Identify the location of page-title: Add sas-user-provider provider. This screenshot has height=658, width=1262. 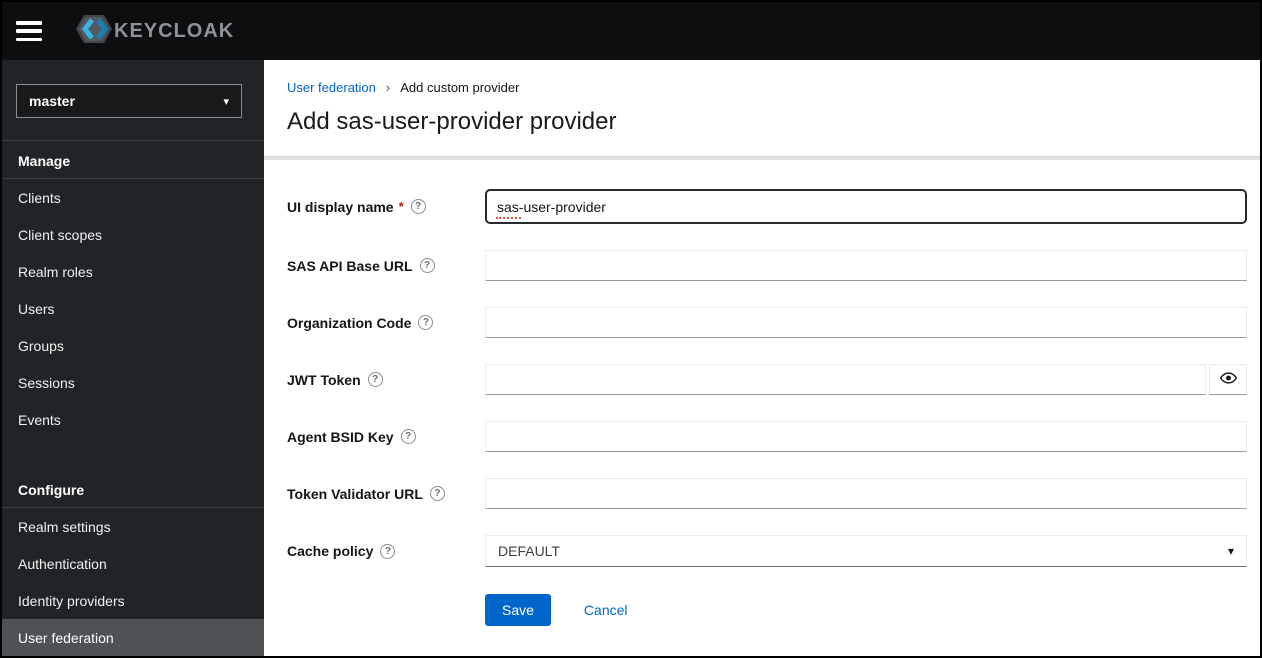
(452, 121).